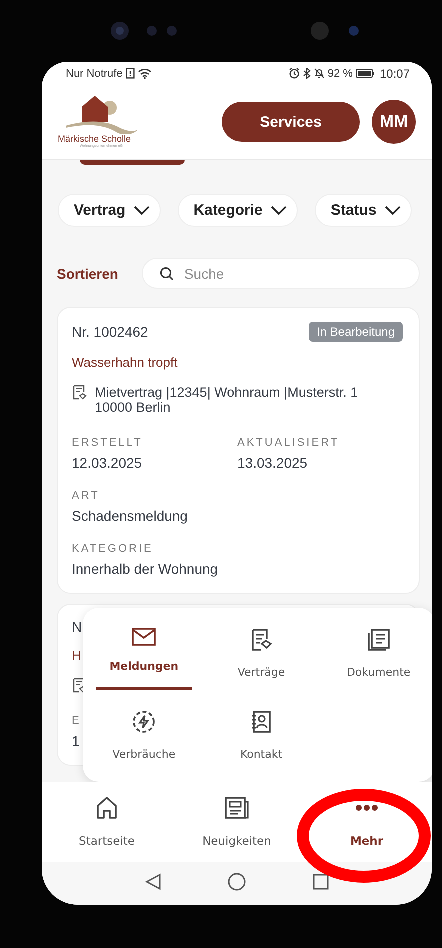 The height and width of the screenshot is (948, 442). I want to click on filter-dropdown: Status, so click(363, 210).